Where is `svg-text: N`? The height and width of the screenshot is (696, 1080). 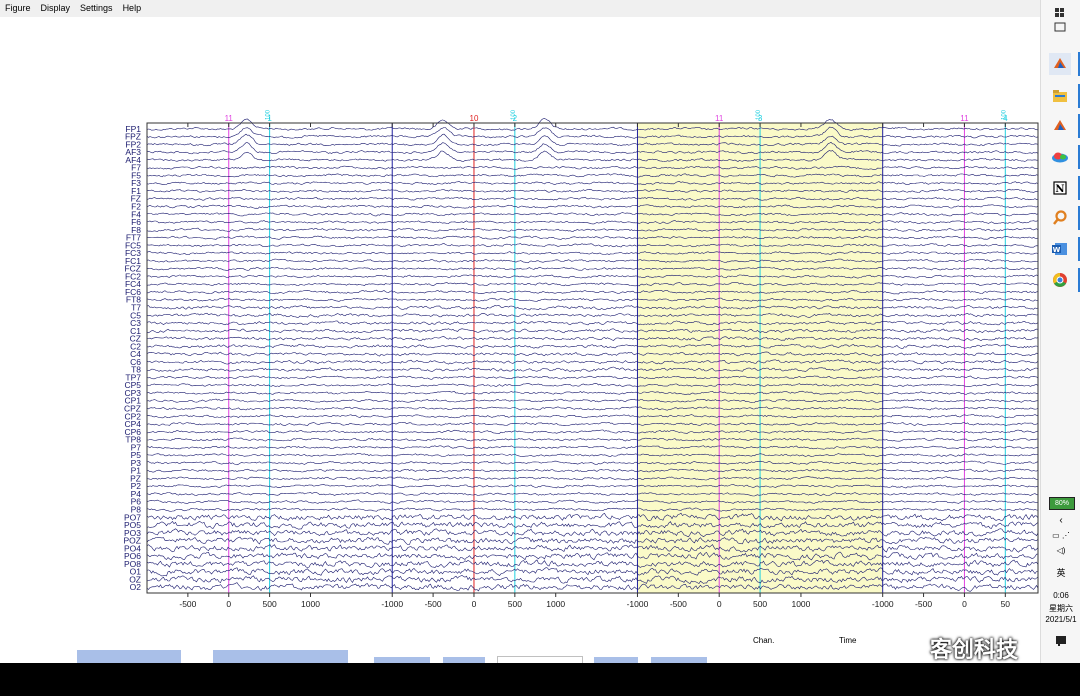
svg-text: N is located at coordinates (1059, 189).